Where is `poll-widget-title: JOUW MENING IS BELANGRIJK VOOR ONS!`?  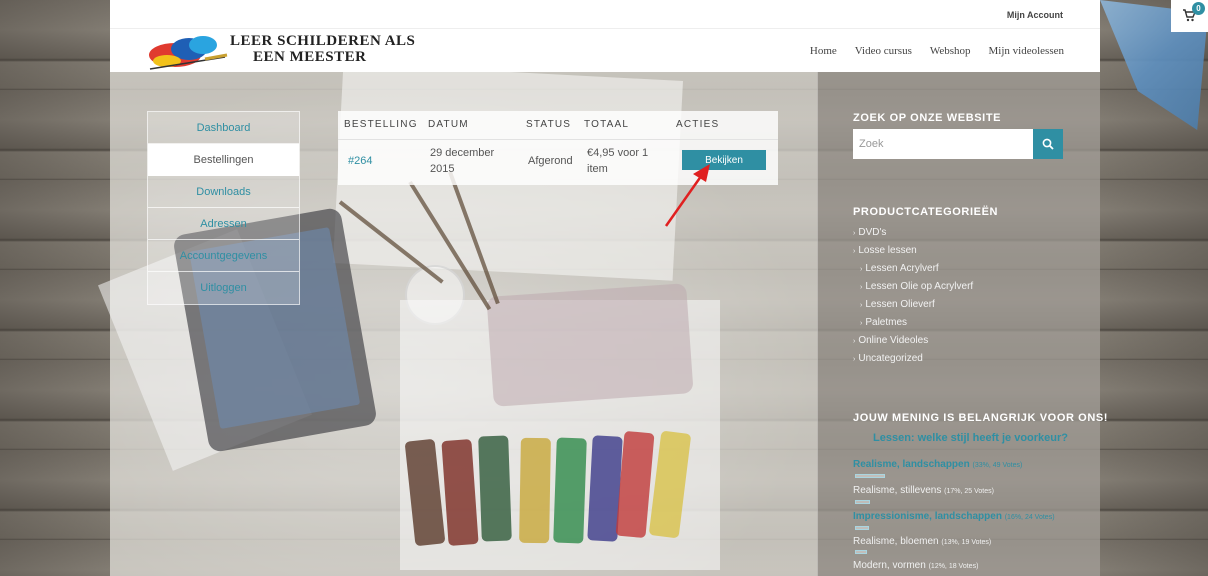 poll-widget-title: JOUW MENING IS BELANGRIJK VOOR ONS! is located at coordinates (981, 418).